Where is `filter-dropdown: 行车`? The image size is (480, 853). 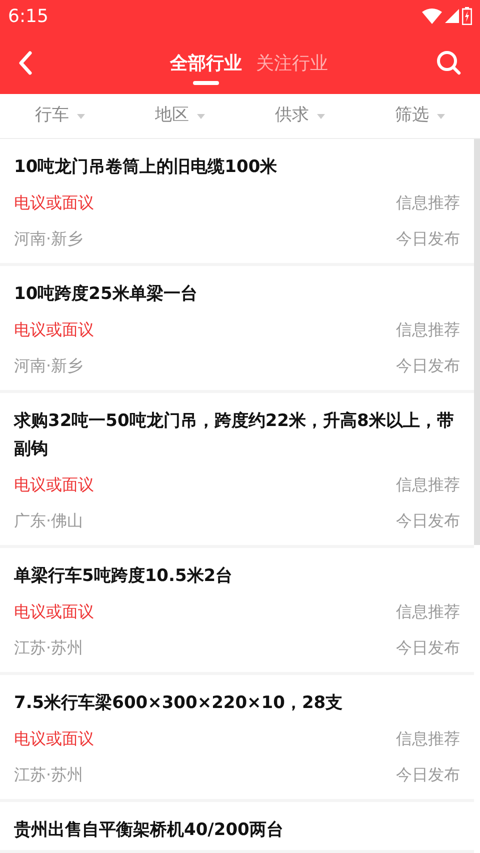 filter-dropdown: 行车 is located at coordinates (60, 116).